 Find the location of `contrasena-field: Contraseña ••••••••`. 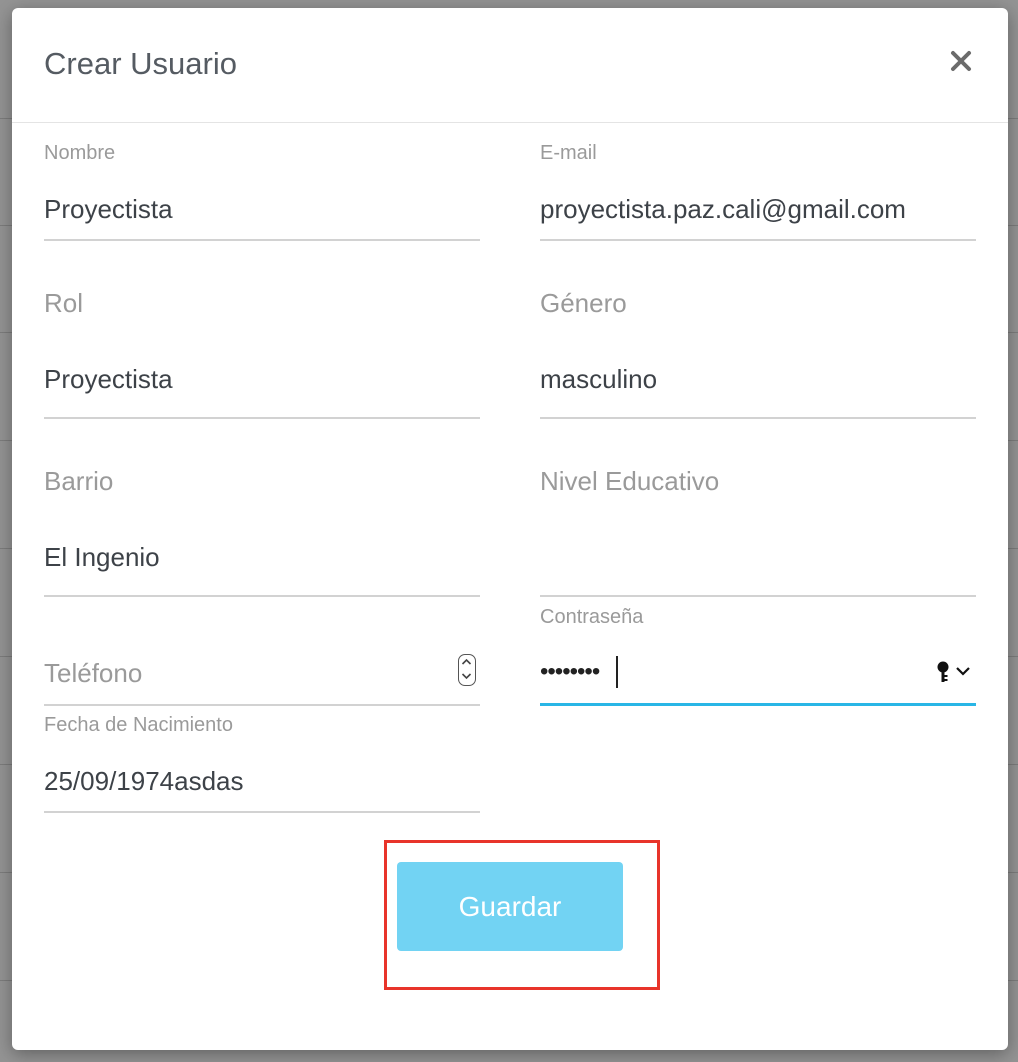

contrasena-field: Contraseña •••••••• is located at coordinates (758, 657).